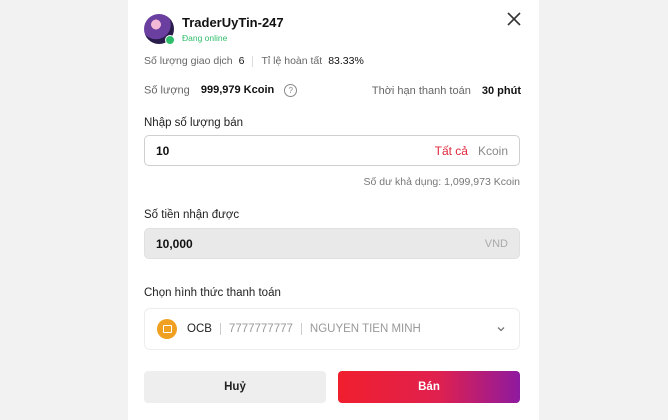 Image resolution: width=668 pixels, height=420 pixels. I want to click on payment-method-select: OCB 7777777777 NGUYEN TIEN MINH, so click(332, 329).